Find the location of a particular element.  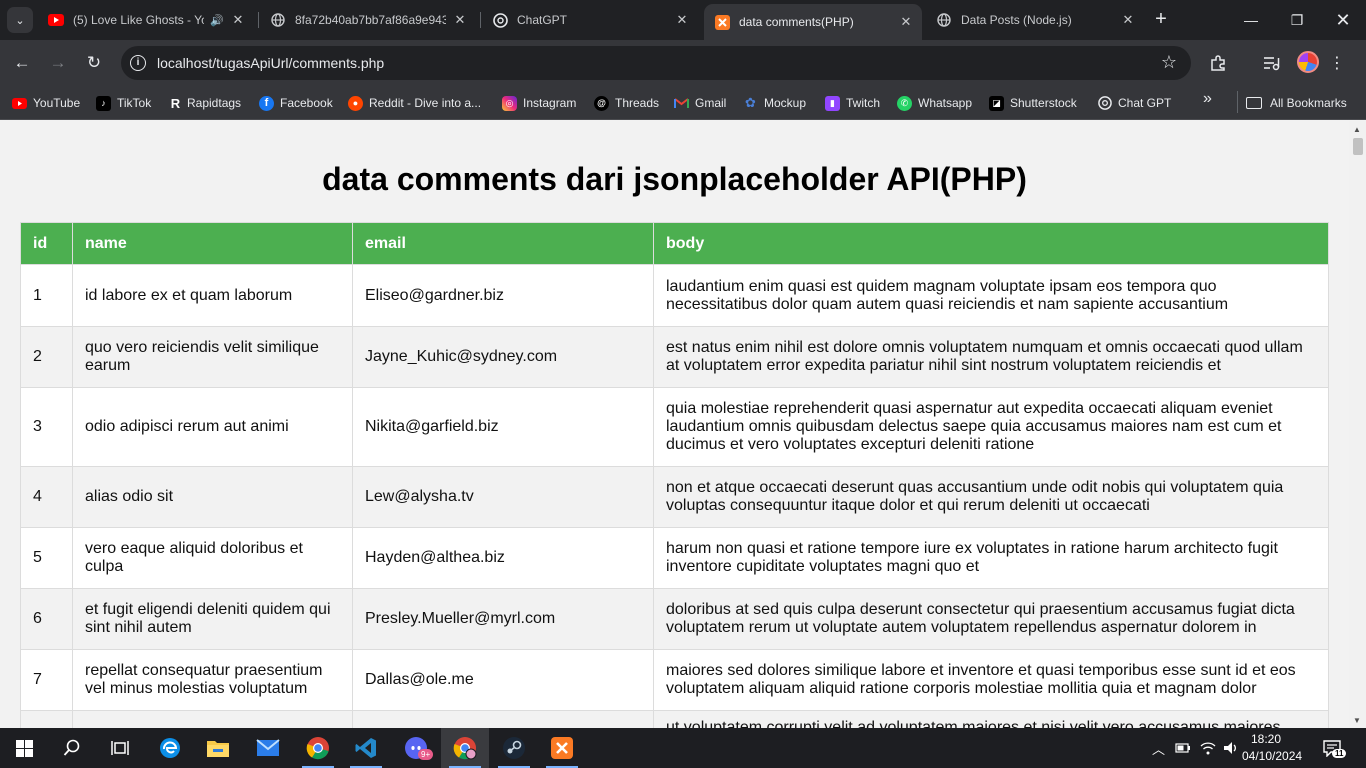

tab-search-button: ⌄ is located at coordinates (20, 20).